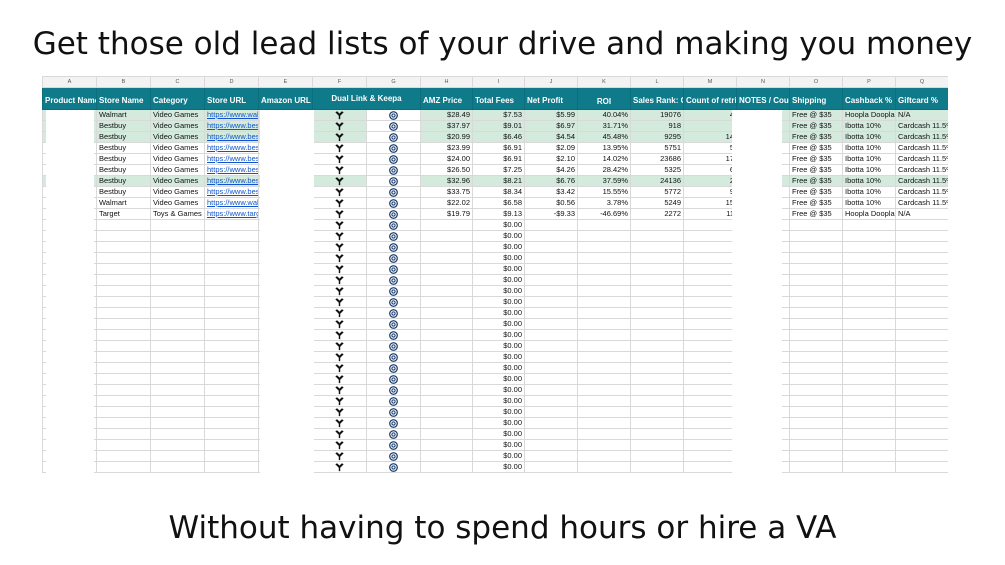  Describe the element at coordinates (816, 137) in the screenshot. I see `cell-shipping: Free @ $35` at that location.